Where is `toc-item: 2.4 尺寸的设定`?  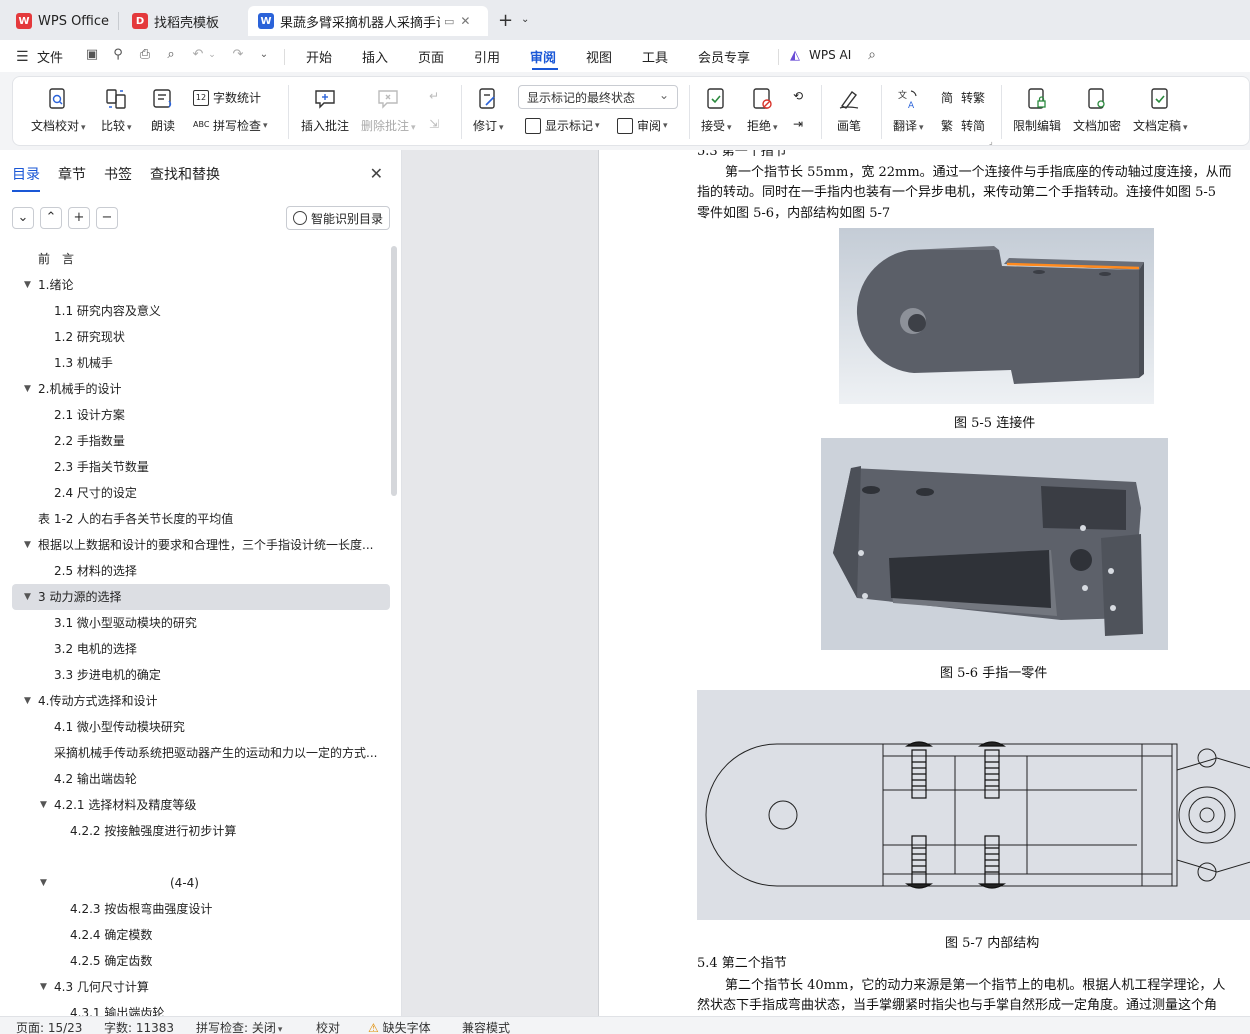 toc-item: 2.4 尺寸的设定 is located at coordinates (201, 493).